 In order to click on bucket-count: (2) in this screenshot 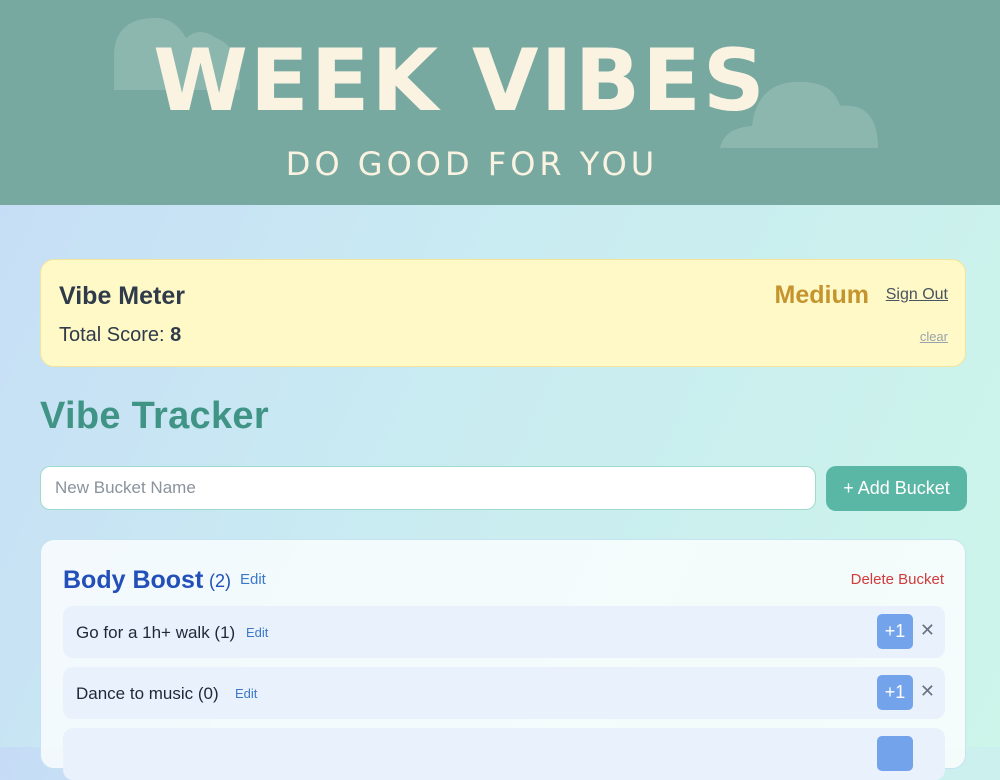, I will do `click(220, 581)`.